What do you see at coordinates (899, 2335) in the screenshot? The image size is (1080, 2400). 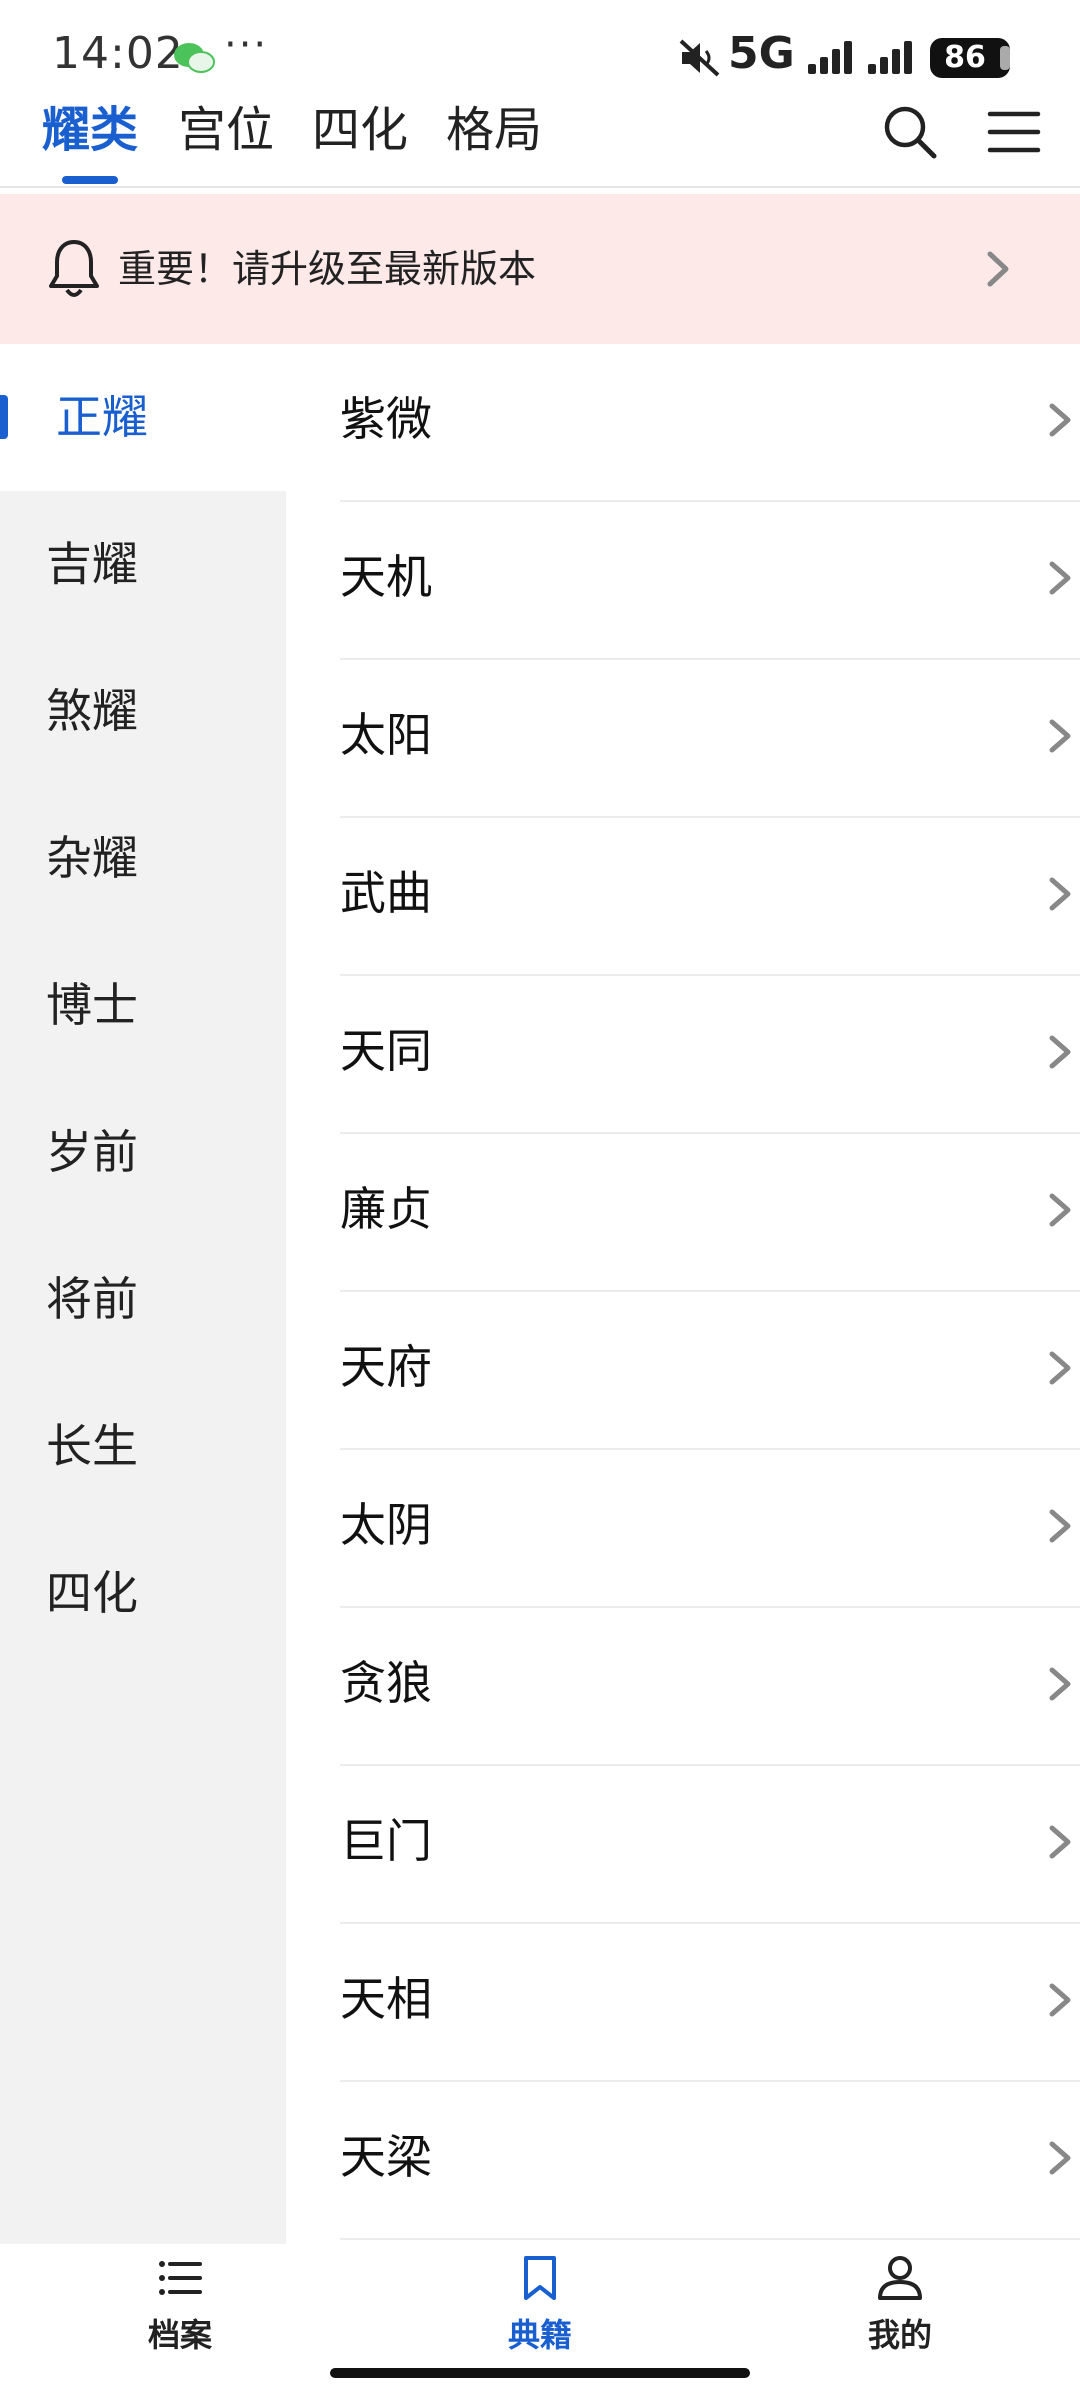 I see `nav-label: 我的` at bounding box center [899, 2335].